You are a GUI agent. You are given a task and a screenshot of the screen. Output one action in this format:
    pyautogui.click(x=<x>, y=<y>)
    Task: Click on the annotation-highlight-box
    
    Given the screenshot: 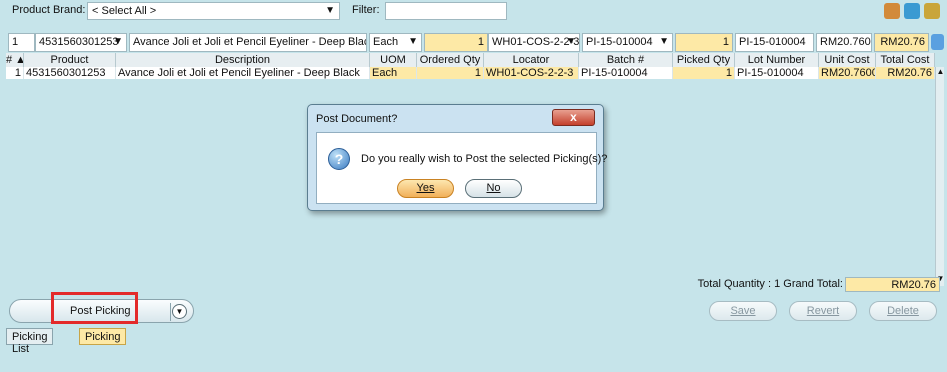 What is the action you would take?
    pyautogui.click(x=94, y=308)
    